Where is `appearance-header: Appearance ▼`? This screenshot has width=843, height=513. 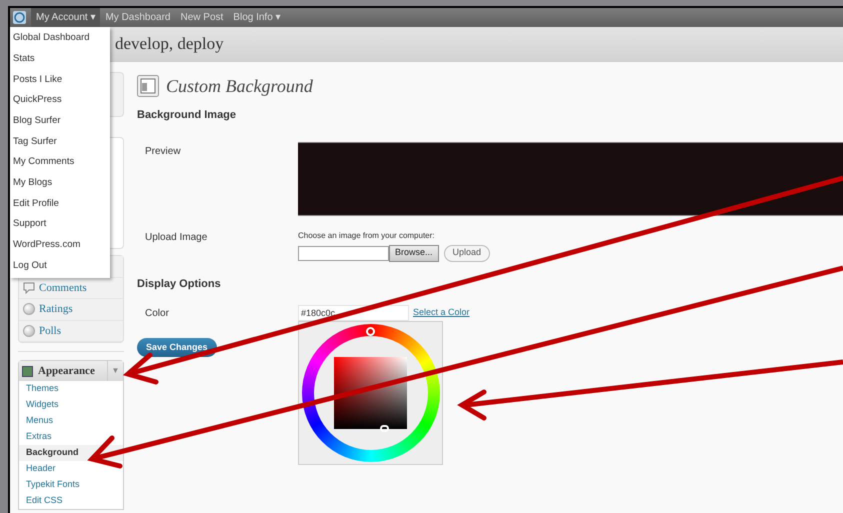 appearance-header: Appearance ▼ is located at coordinates (71, 371).